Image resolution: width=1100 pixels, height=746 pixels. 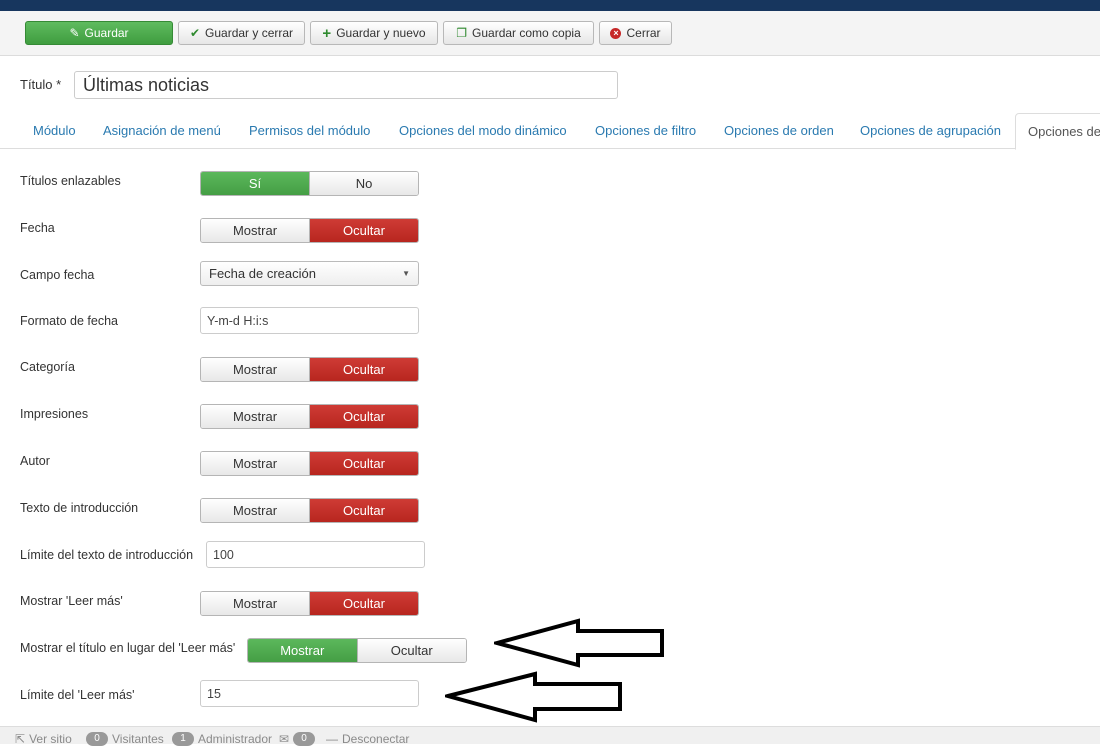 I want to click on save-button: ✎ Guardar, so click(x=99, y=33).